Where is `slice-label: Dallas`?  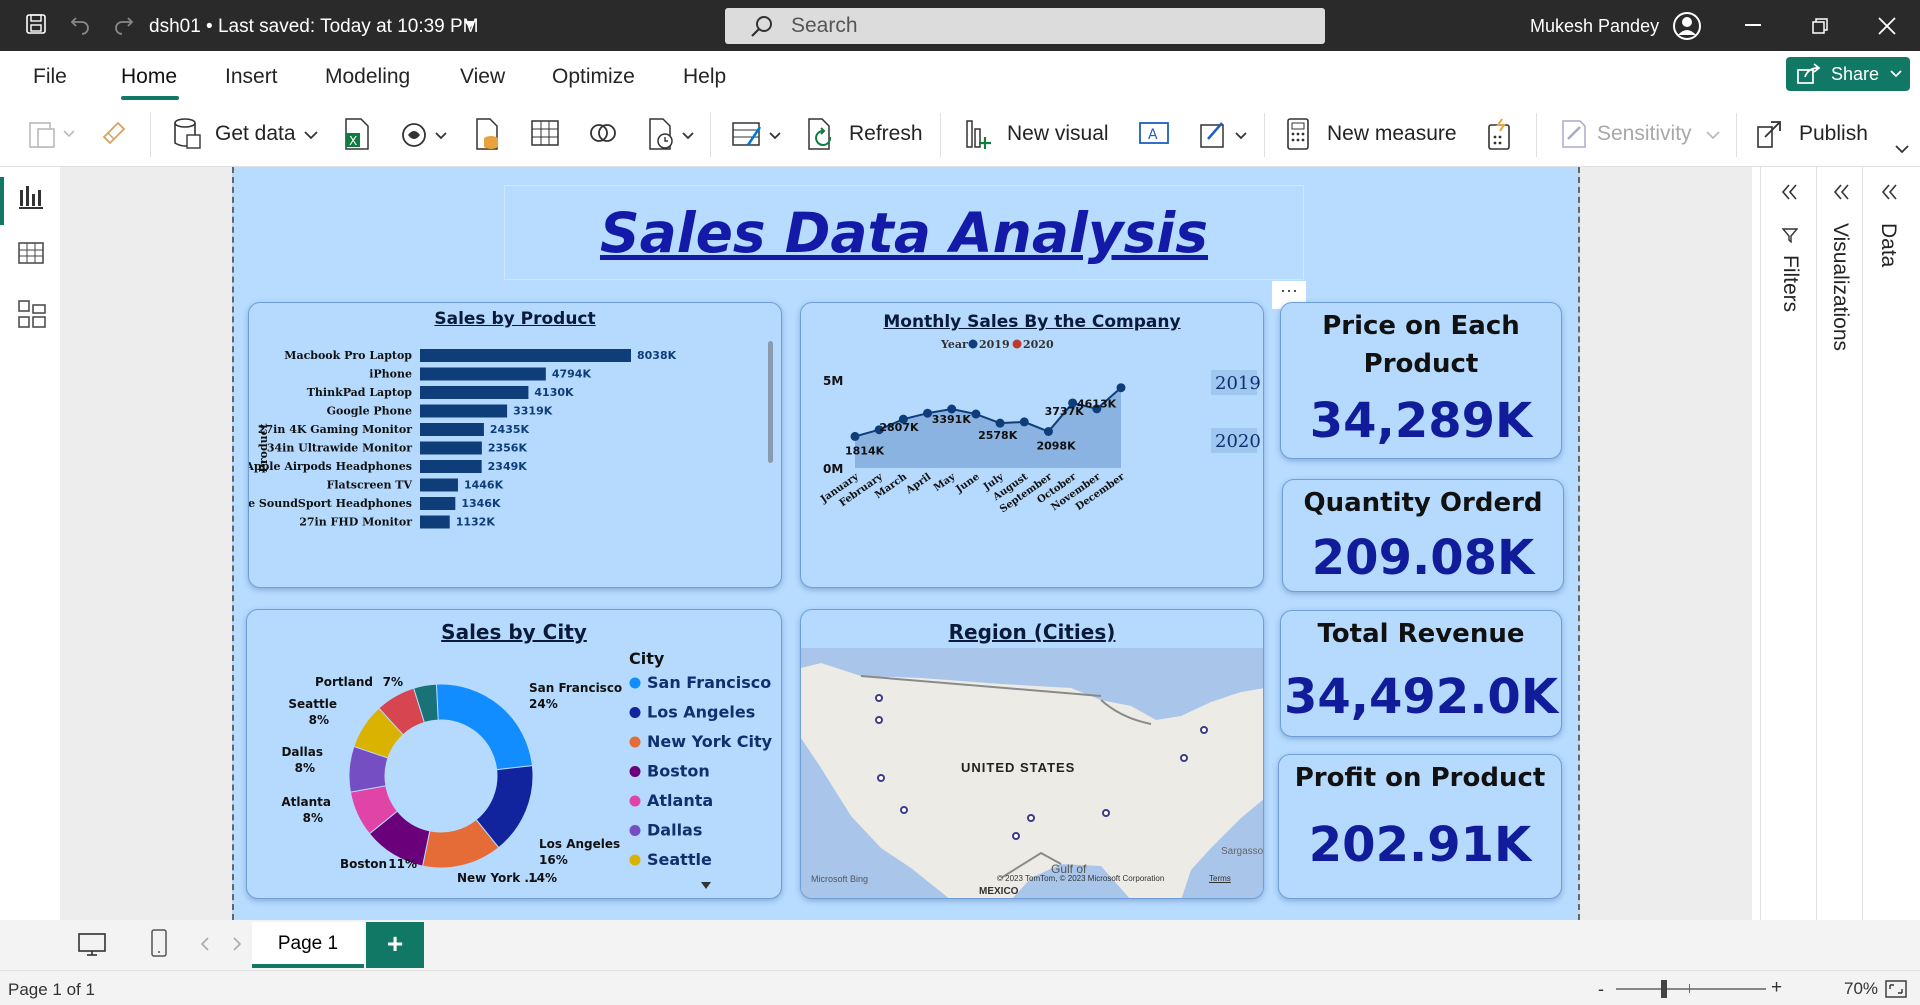
slice-label: Dallas is located at coordinates (302, 752).